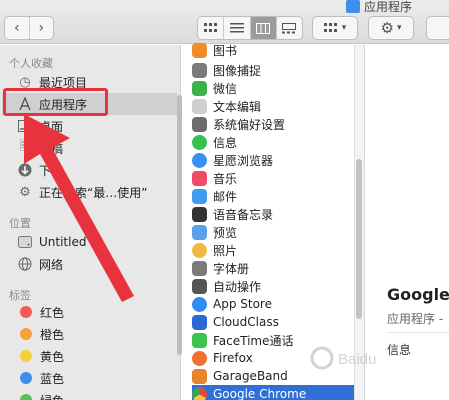 The image size is (449, 400). What do you see at coordinates (273, 268) in the screenshot?
I see `list-item-font-book: 字体册` at bounding box center [273, 268].